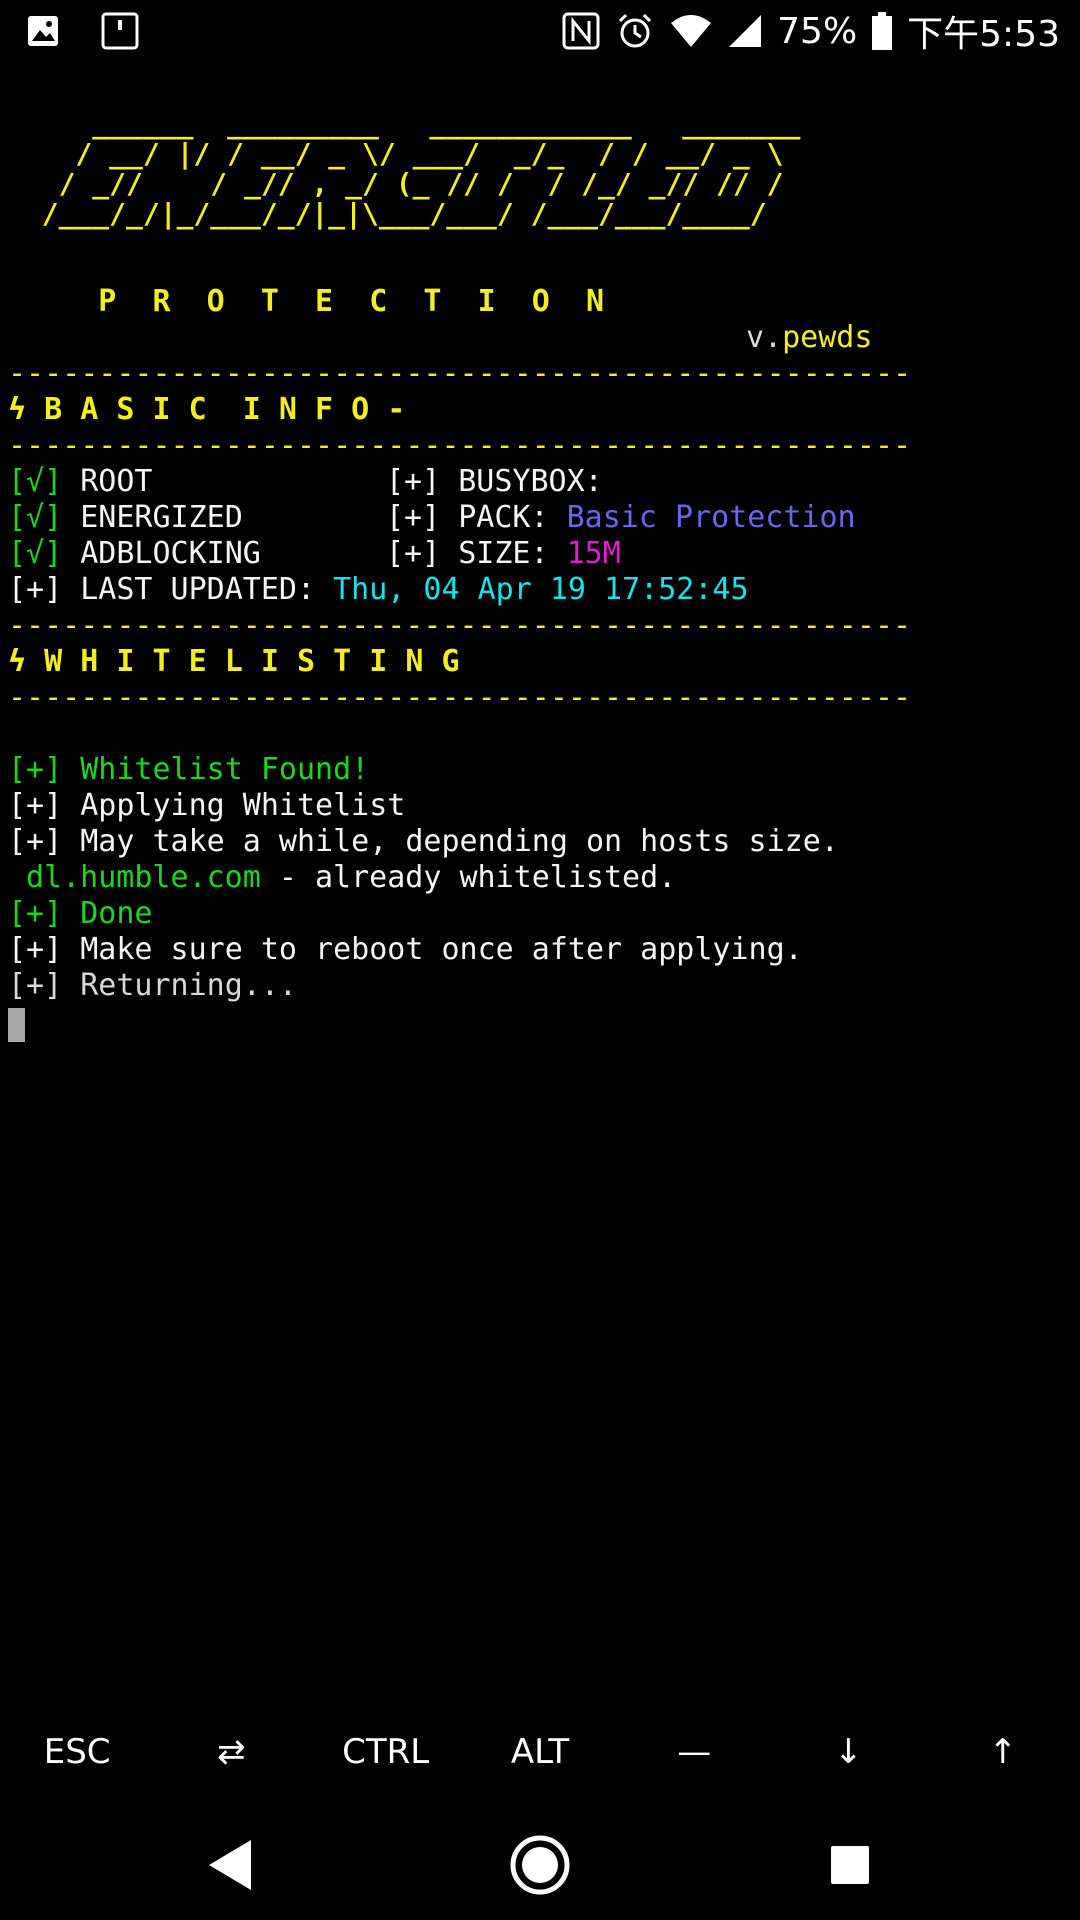  I want to click on wifi-icon, so click(691, 31).